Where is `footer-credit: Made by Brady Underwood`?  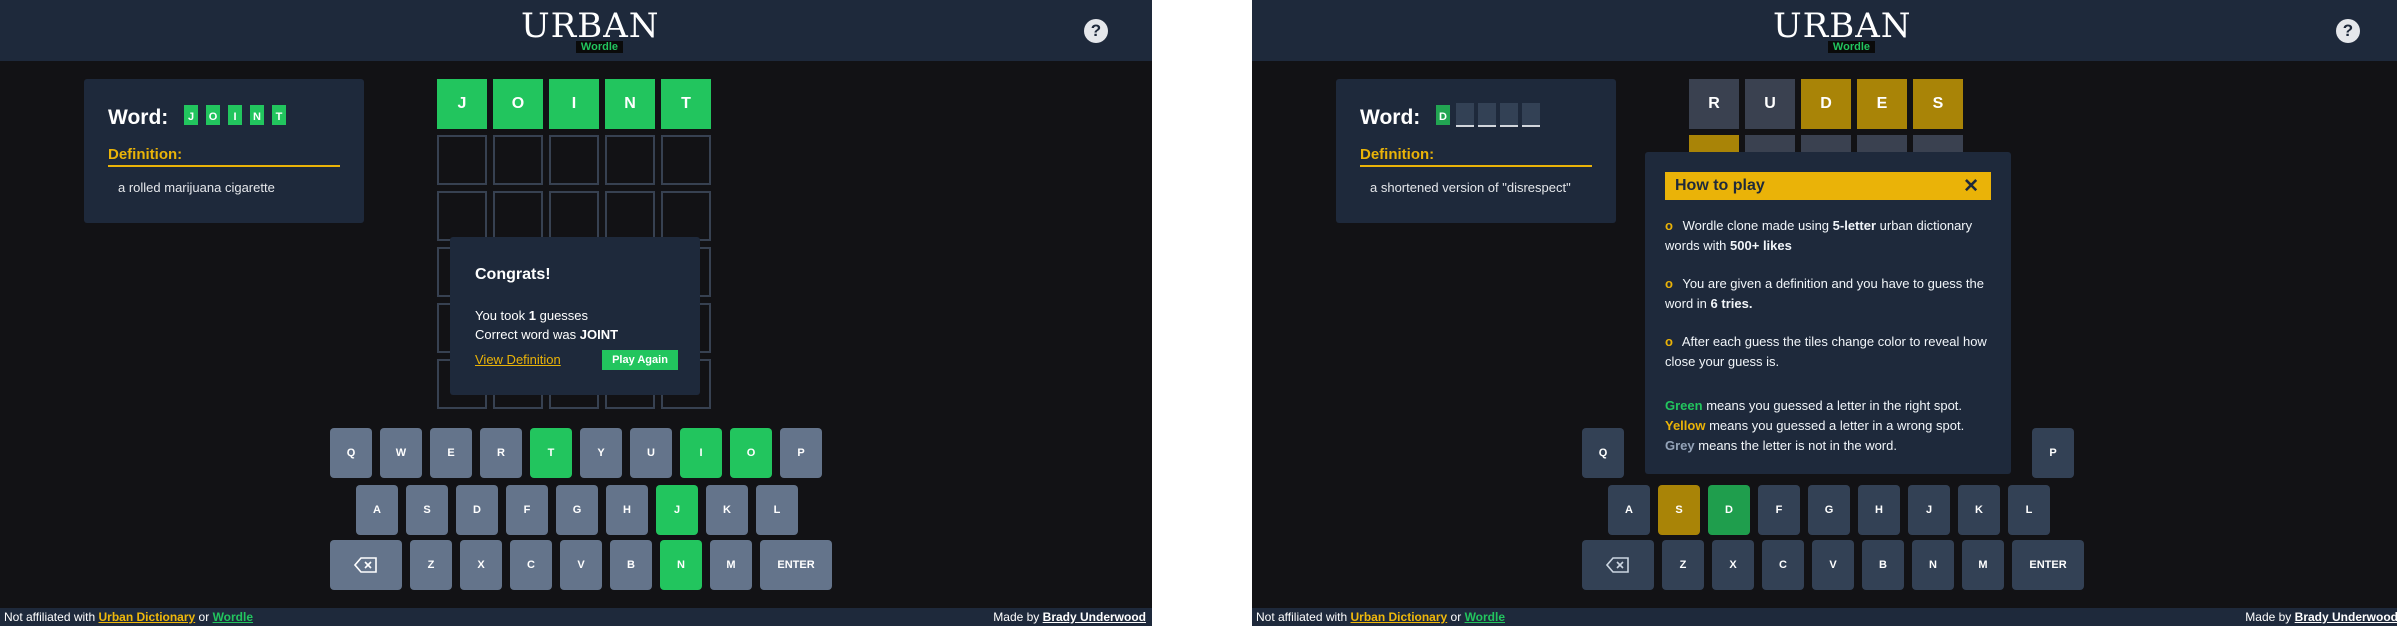
footer-credit: Made by Brady Underwood is located at coordinates (2321, 617).